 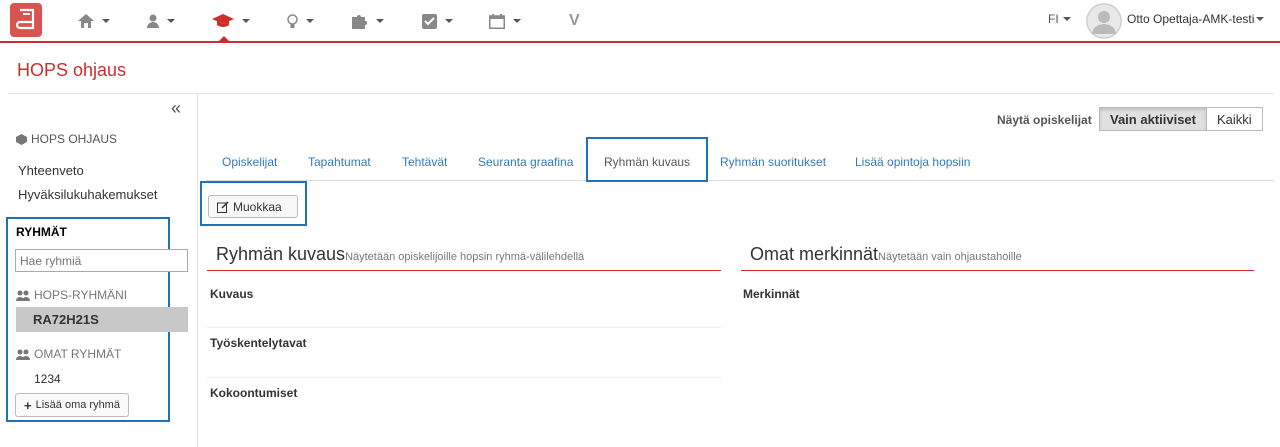 I want to click on user-name: Otto Opettaja-AMK-testi, so click(x=1191, y=19).